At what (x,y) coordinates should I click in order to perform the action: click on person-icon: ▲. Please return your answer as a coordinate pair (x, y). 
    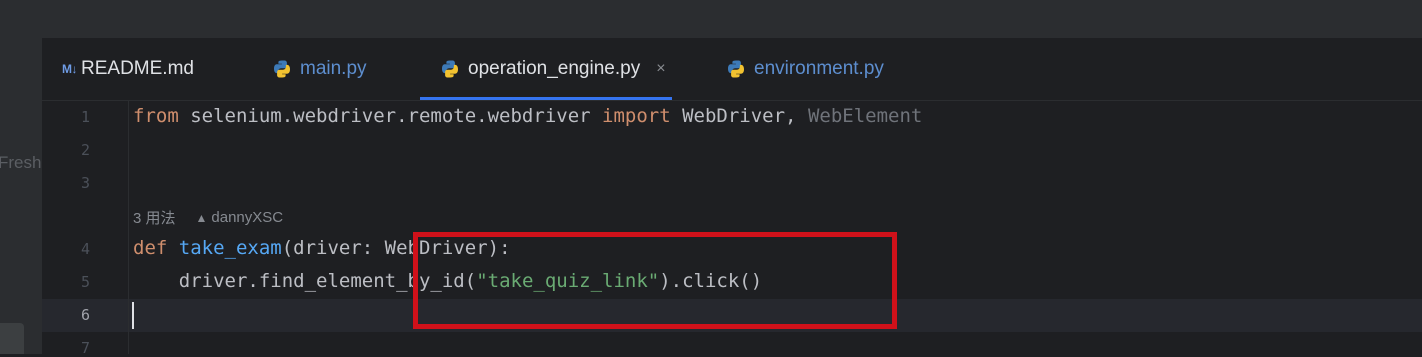
    Looking at the image, I should click on (201, 217).